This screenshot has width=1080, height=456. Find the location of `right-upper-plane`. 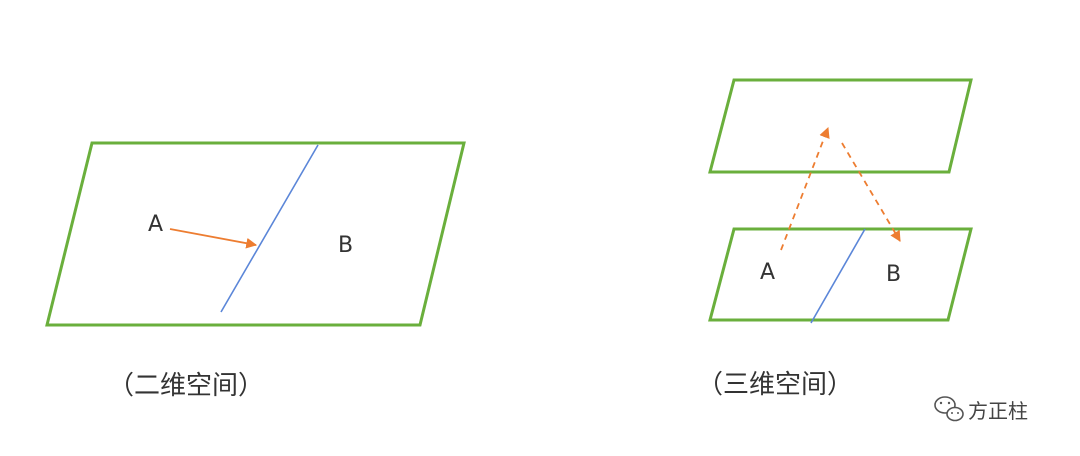

right-upper-plane is located at coordinates (840, 126).